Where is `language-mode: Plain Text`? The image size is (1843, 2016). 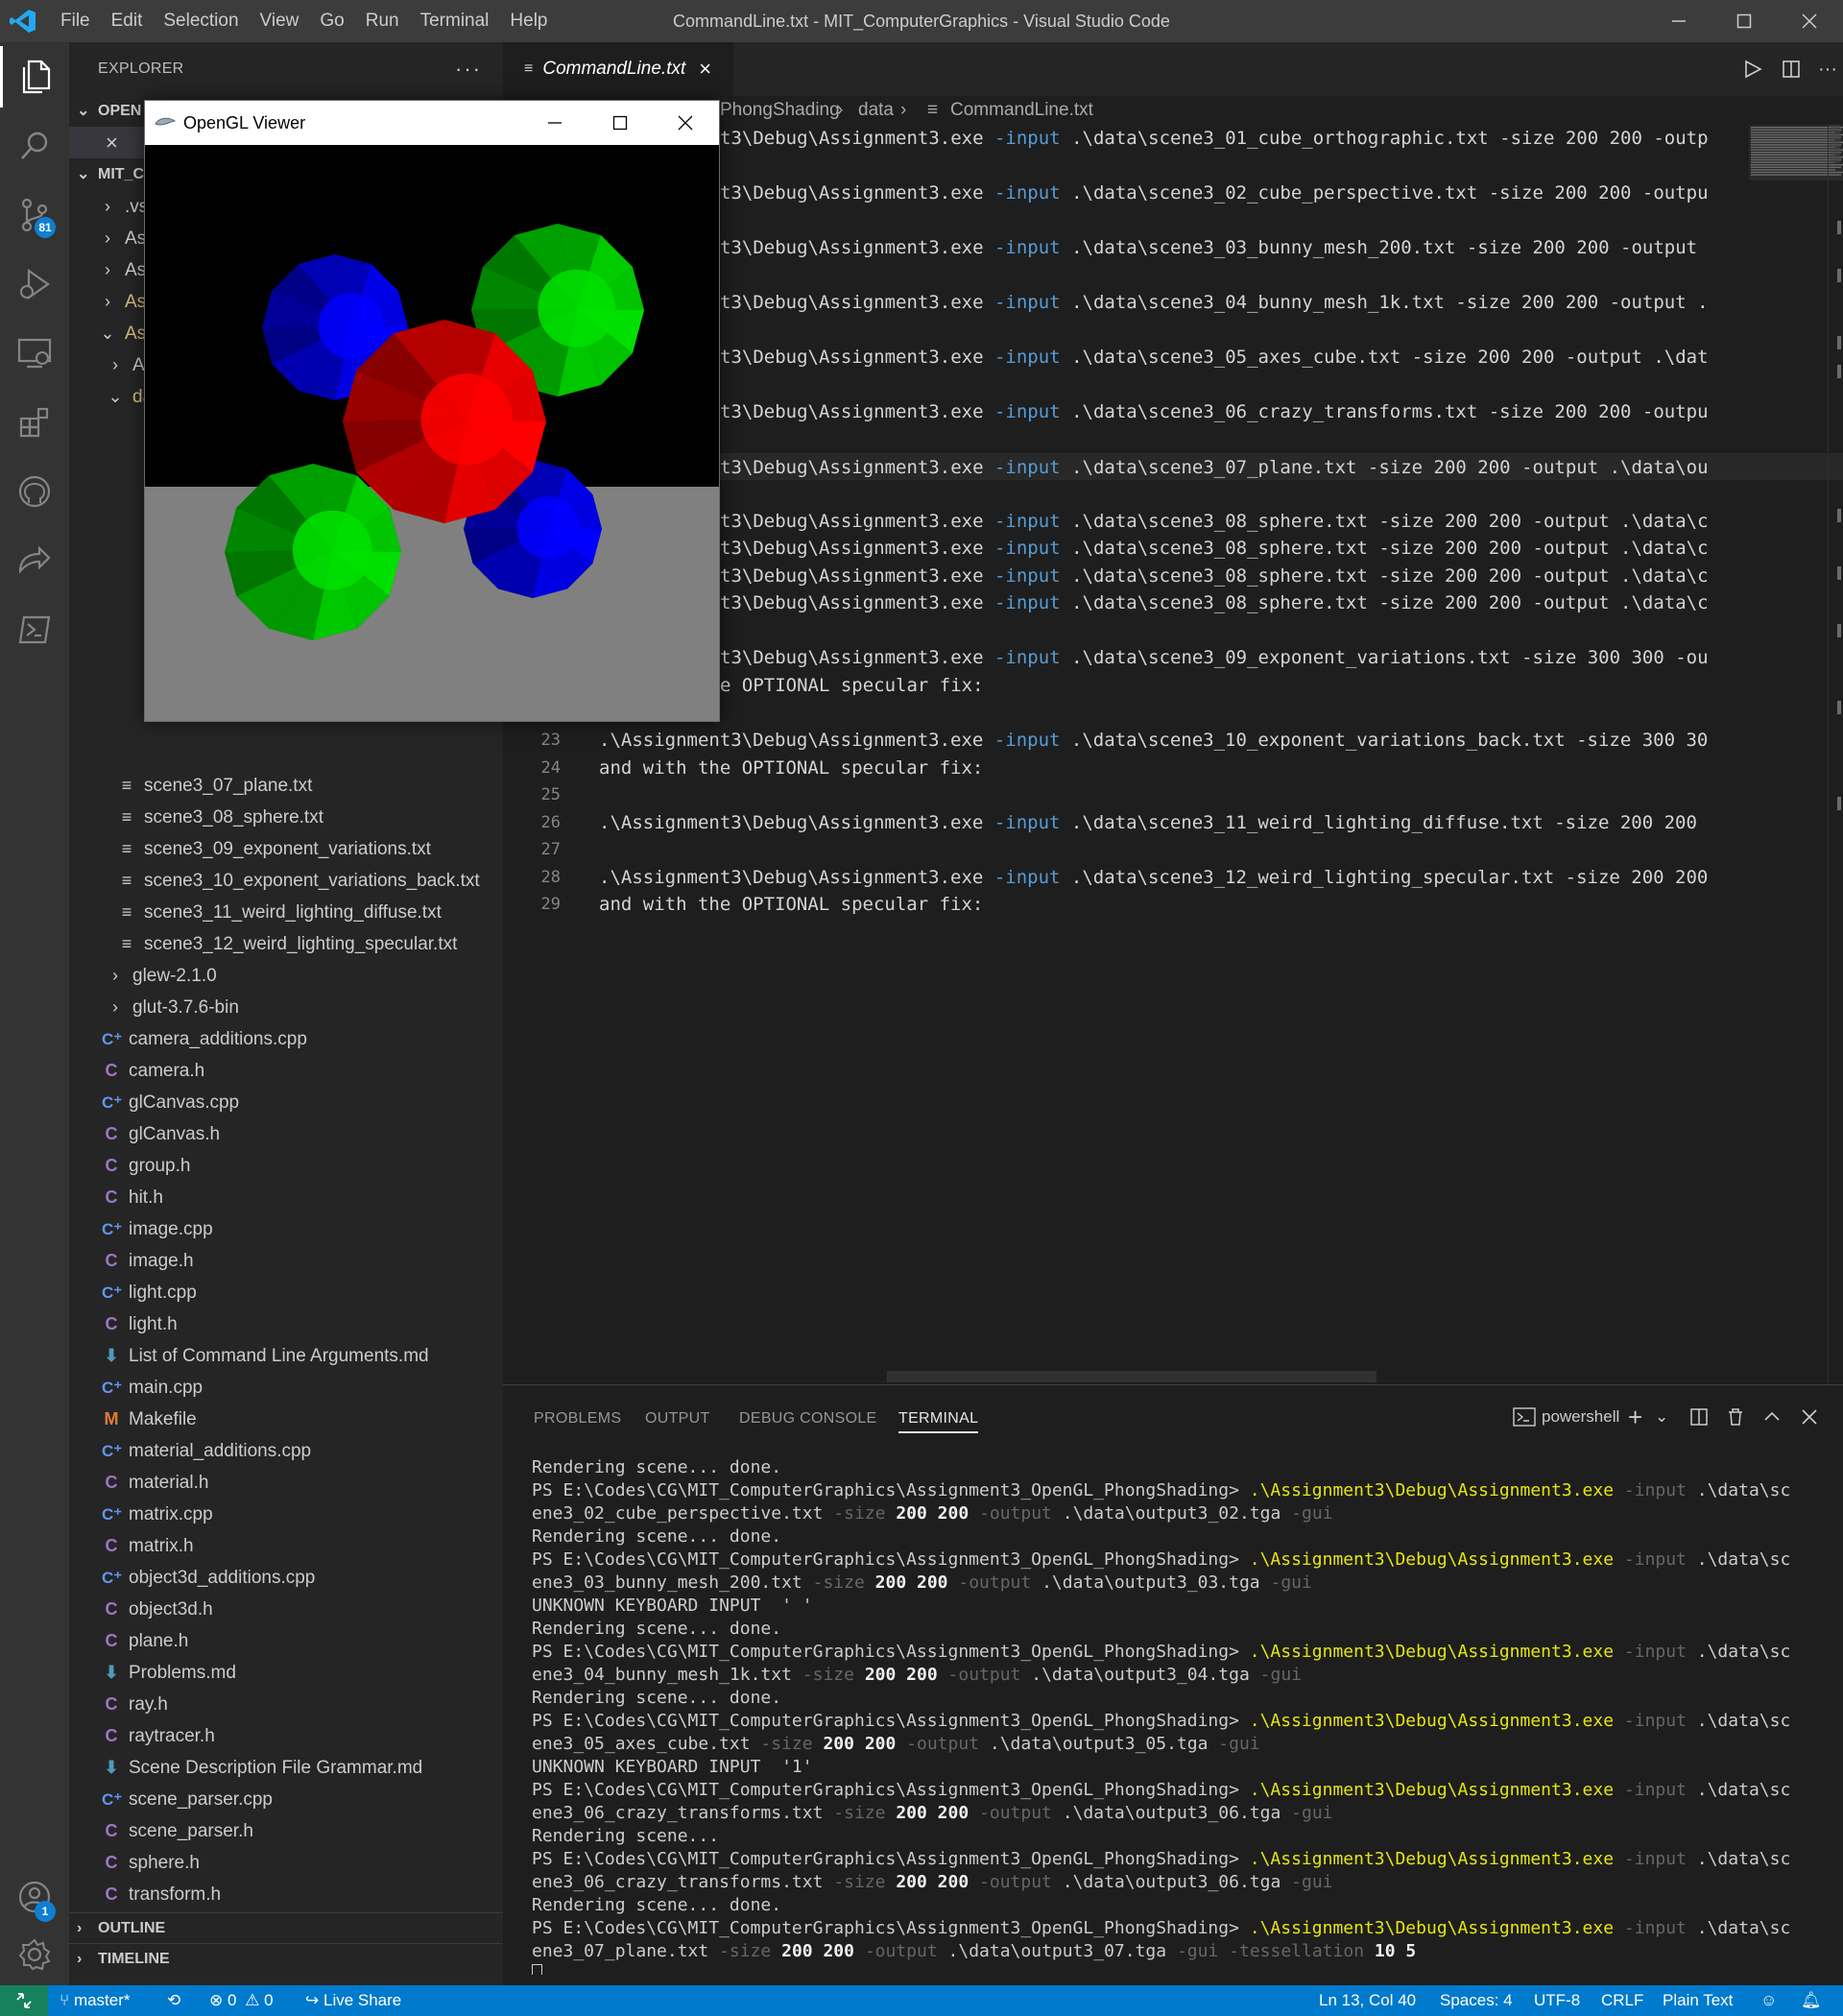 language-mode: Plain Text is located at coordinates (1698, 2001).